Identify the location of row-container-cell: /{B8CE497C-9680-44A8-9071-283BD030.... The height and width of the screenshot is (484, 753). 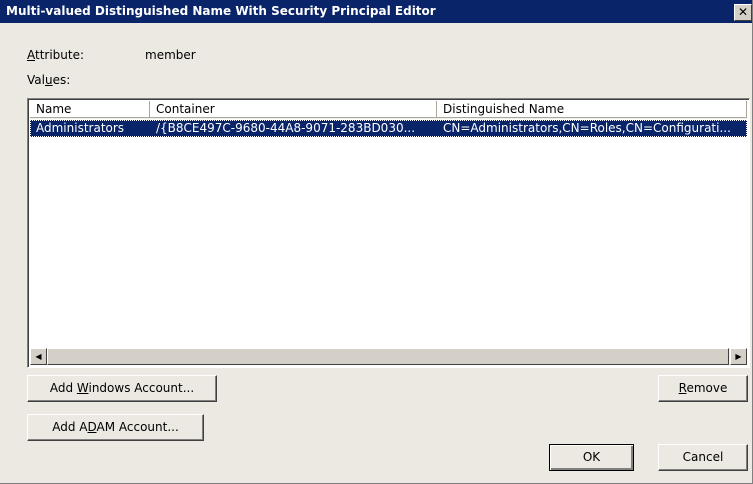
(286, 128).